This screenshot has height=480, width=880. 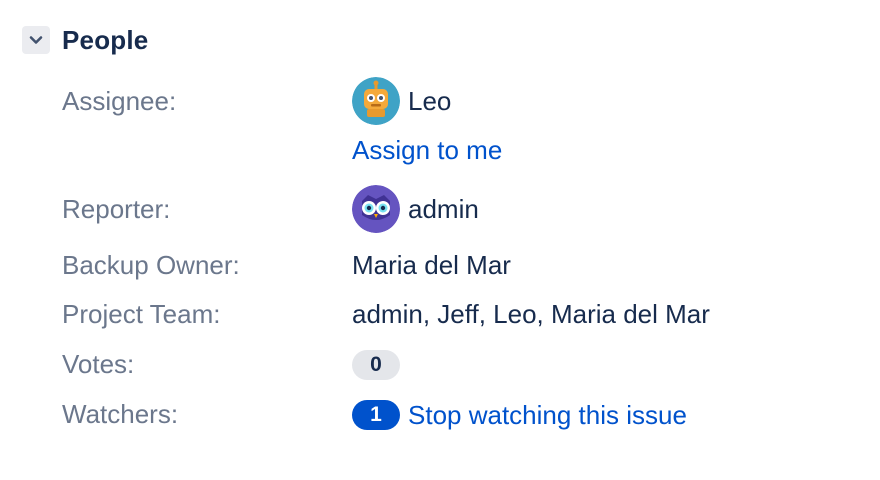 I want to click on assignee-value: Leo, so click(x=401, y=101).